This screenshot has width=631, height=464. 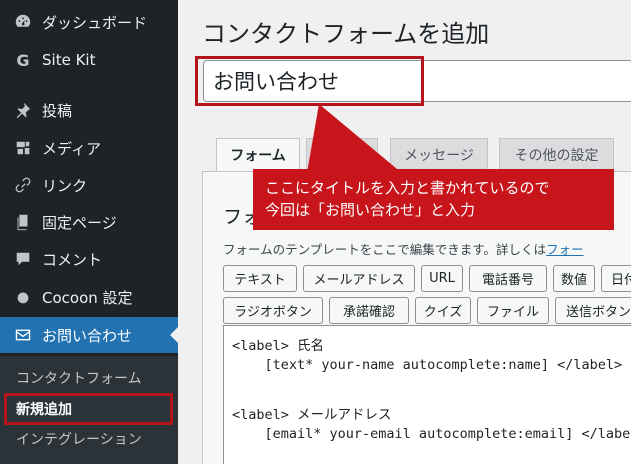 I want to click on sidebar-item-links: リンク, so click(x=89, y=185).